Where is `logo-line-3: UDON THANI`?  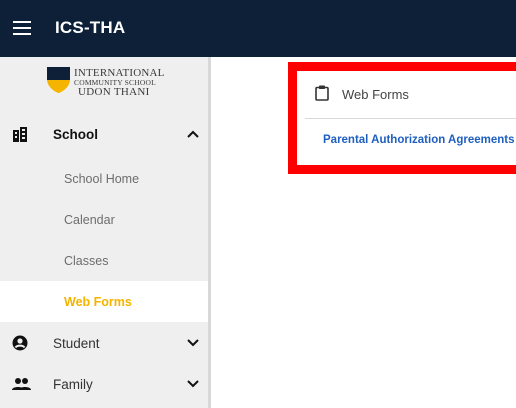 logo-line-3: UDON THANI is located at coordinates (114, 92).